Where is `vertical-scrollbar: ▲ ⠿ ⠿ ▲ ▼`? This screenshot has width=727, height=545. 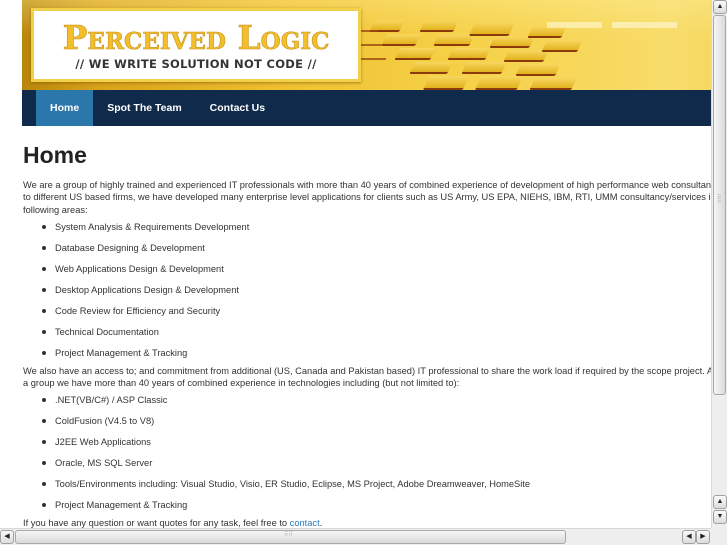 vertical-scrollbar: ▲ ⠿ ⠿ ▲ ▼ is located at coordinates (719, 264).